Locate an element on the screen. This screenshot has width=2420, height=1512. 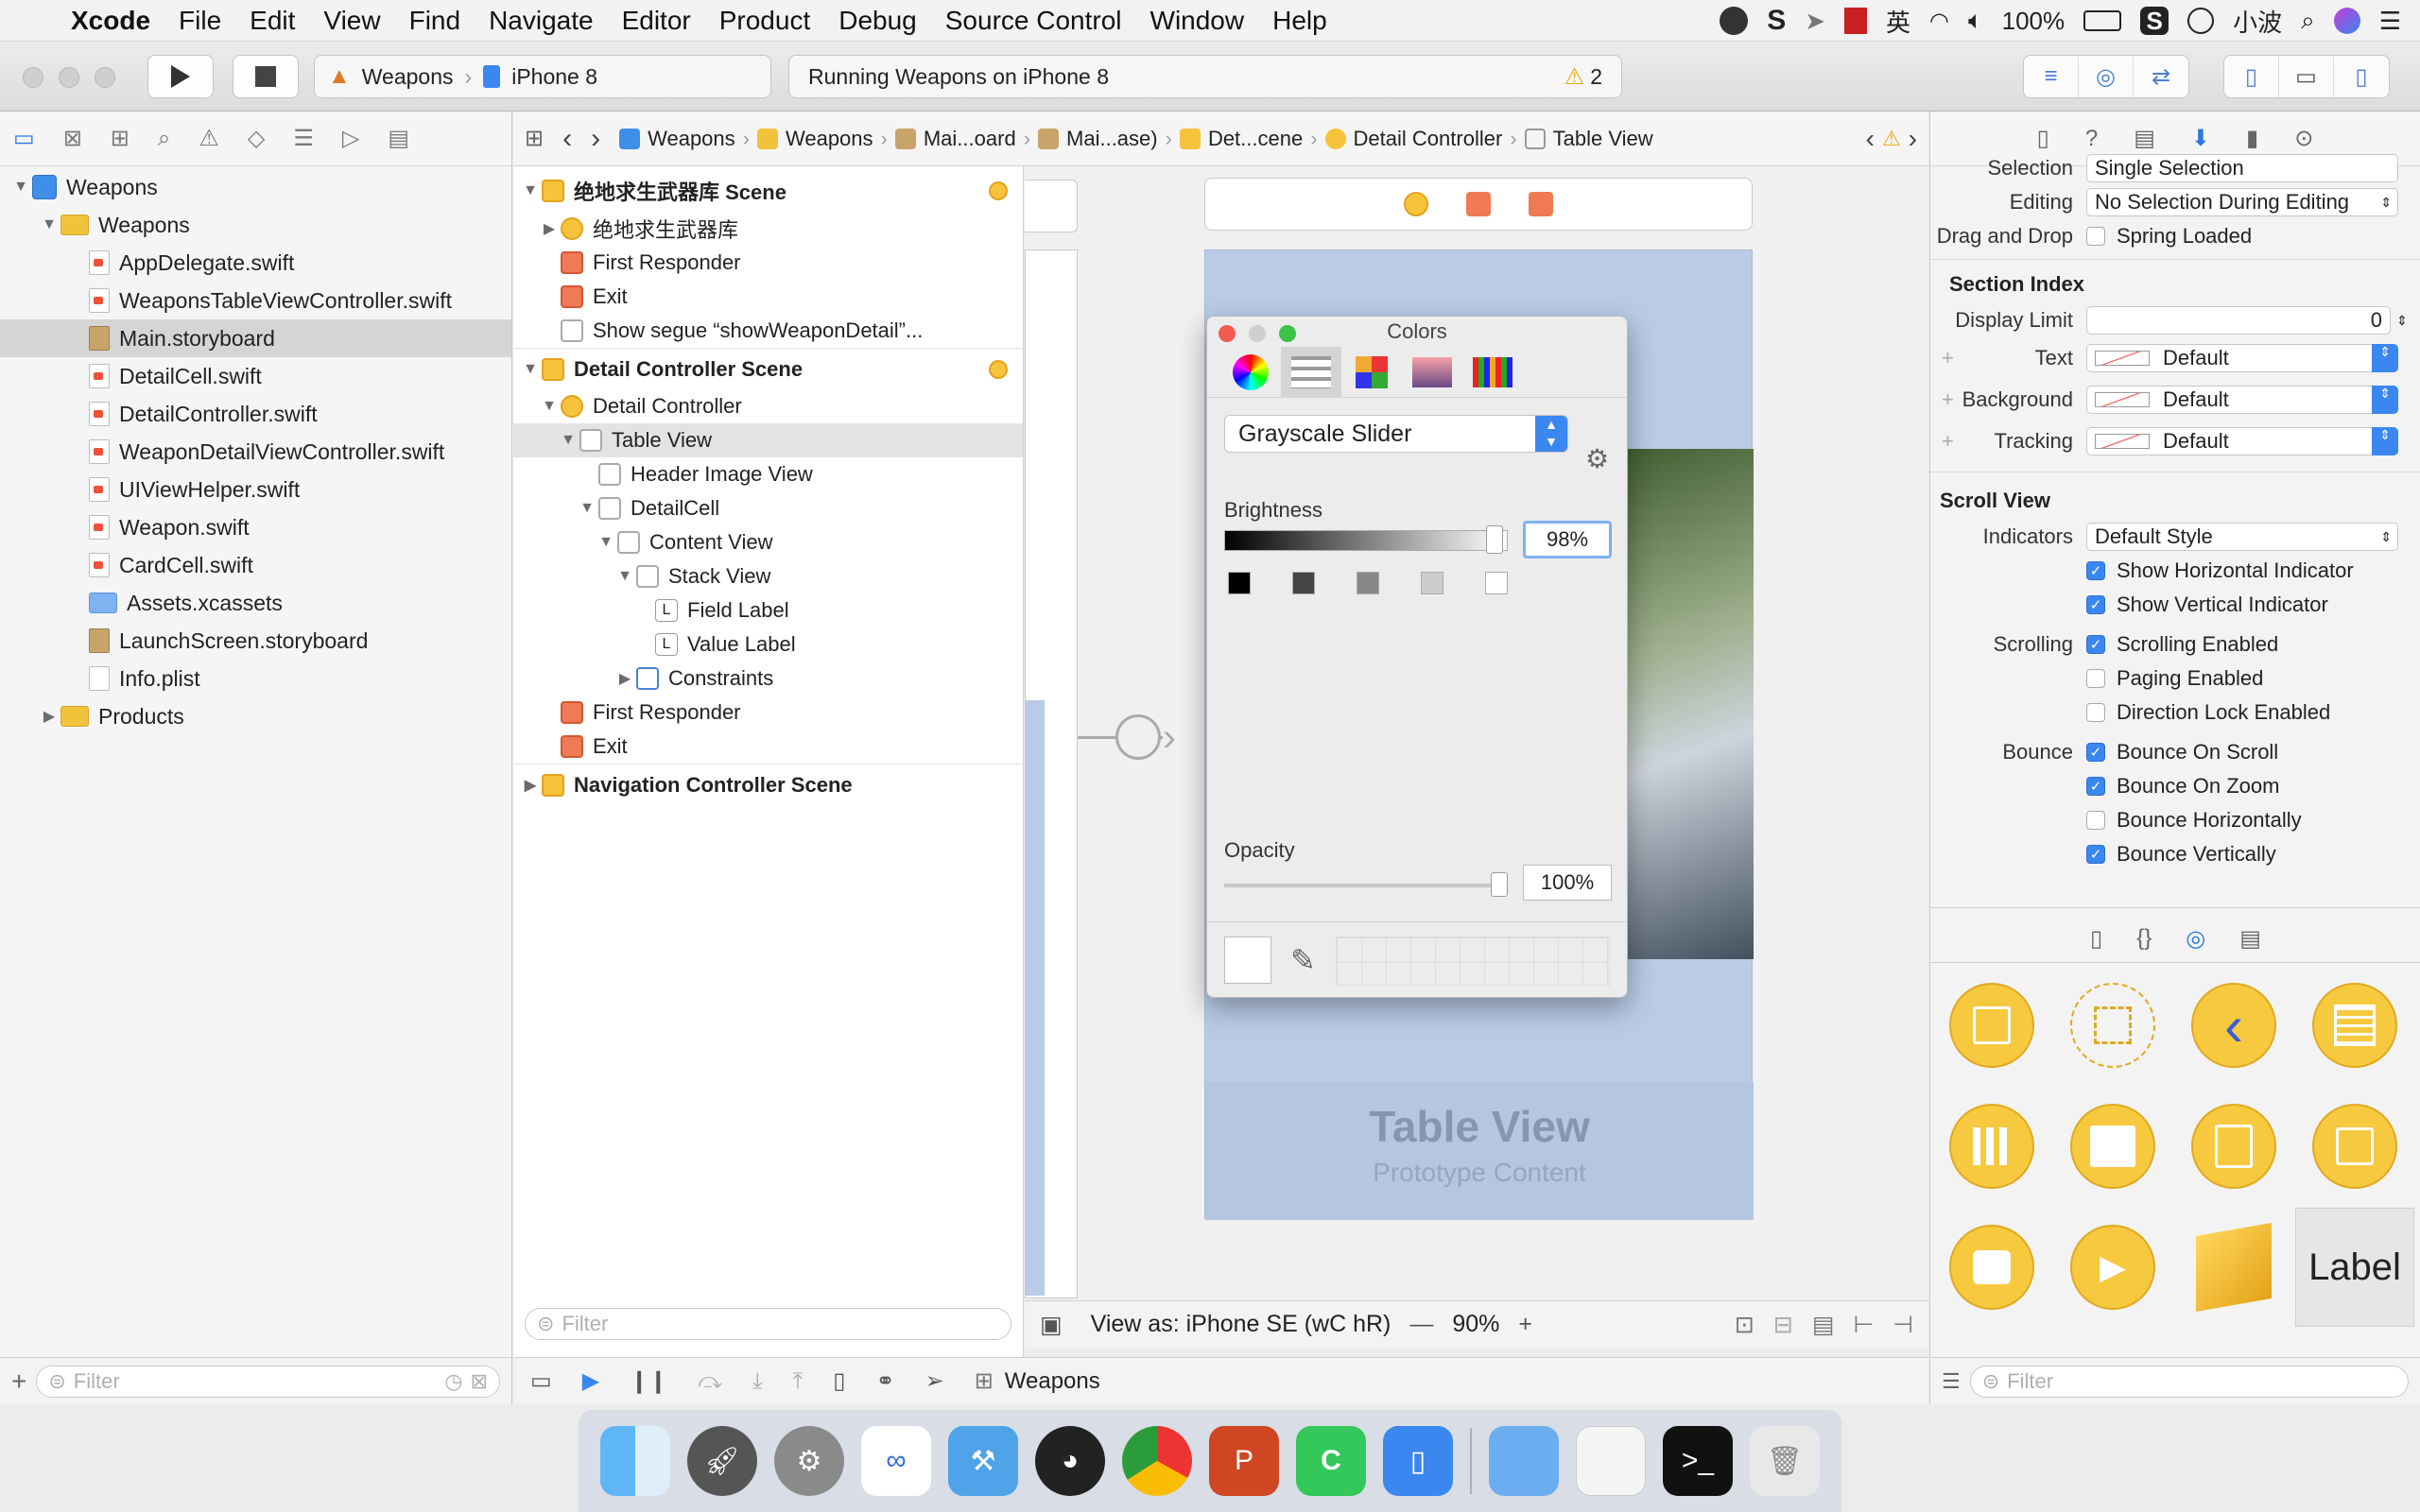
embed-in-stack-icon: ⊟ is located at coordinates (1783, 1325).